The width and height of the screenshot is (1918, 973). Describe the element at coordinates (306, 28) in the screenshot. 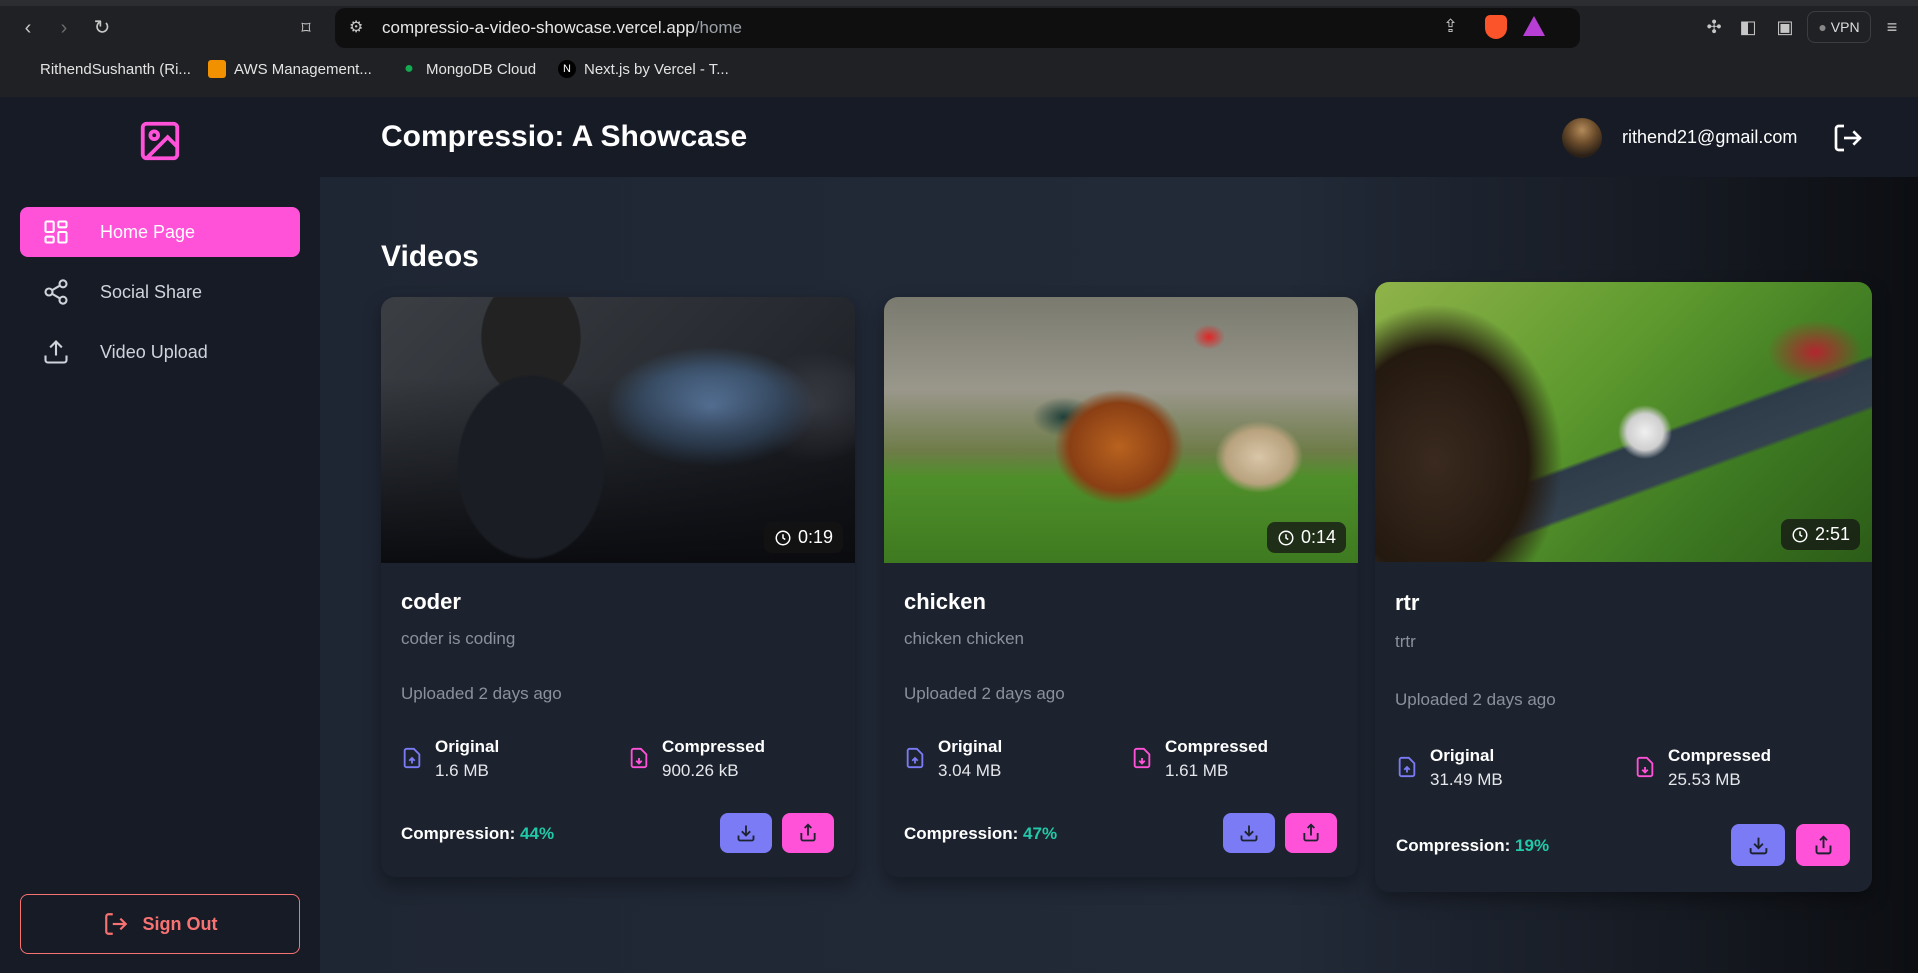

I see `bookmark-icon: ⌑` at that location.